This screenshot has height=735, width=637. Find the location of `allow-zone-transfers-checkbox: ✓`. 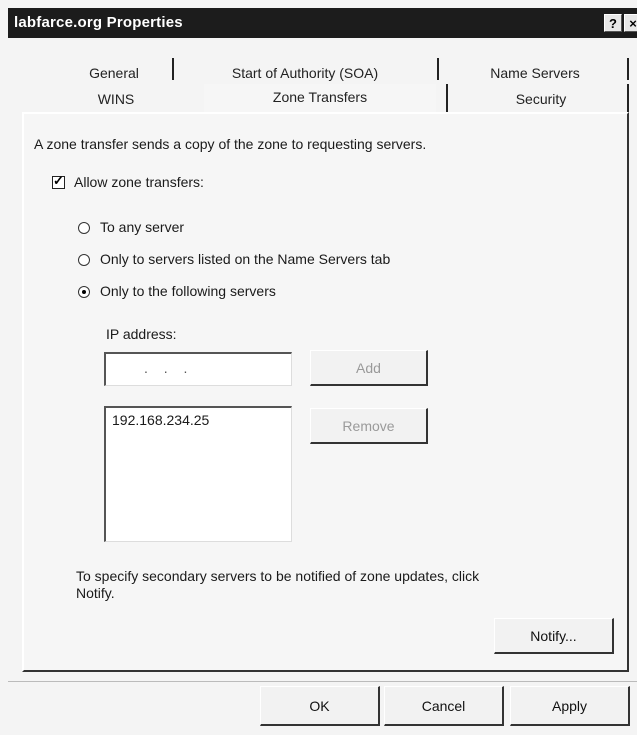

allow-zone-transfers-checkbox: ✓ is located at coordinates (58, 181).